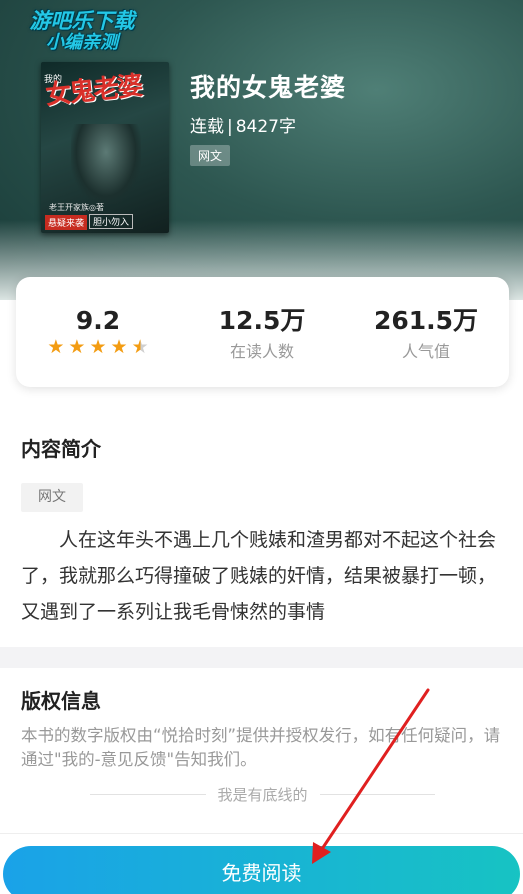  I want to click on book-meta: 连载 | 8427字, so click(243, 124).